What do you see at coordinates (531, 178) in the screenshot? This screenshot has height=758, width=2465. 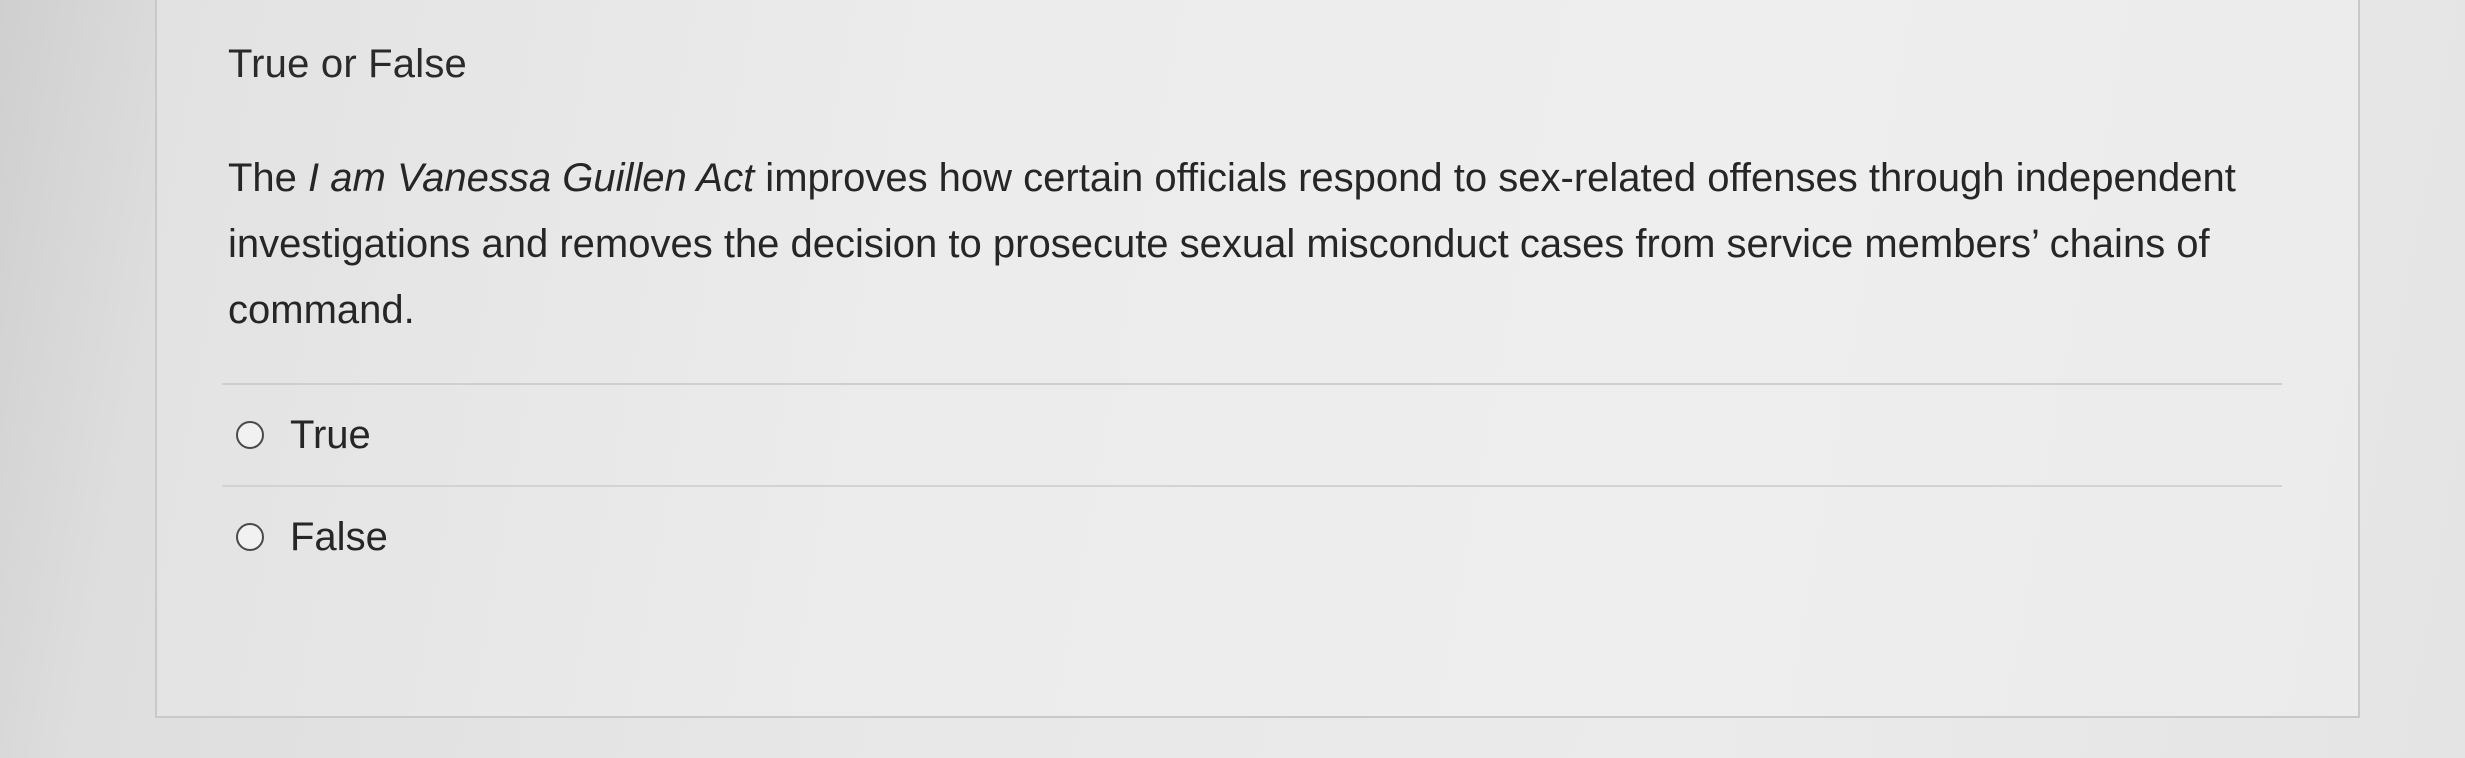 I see `question-text-act-name: I am Vanessa Guillen Act` at bounding box center [531, 178].